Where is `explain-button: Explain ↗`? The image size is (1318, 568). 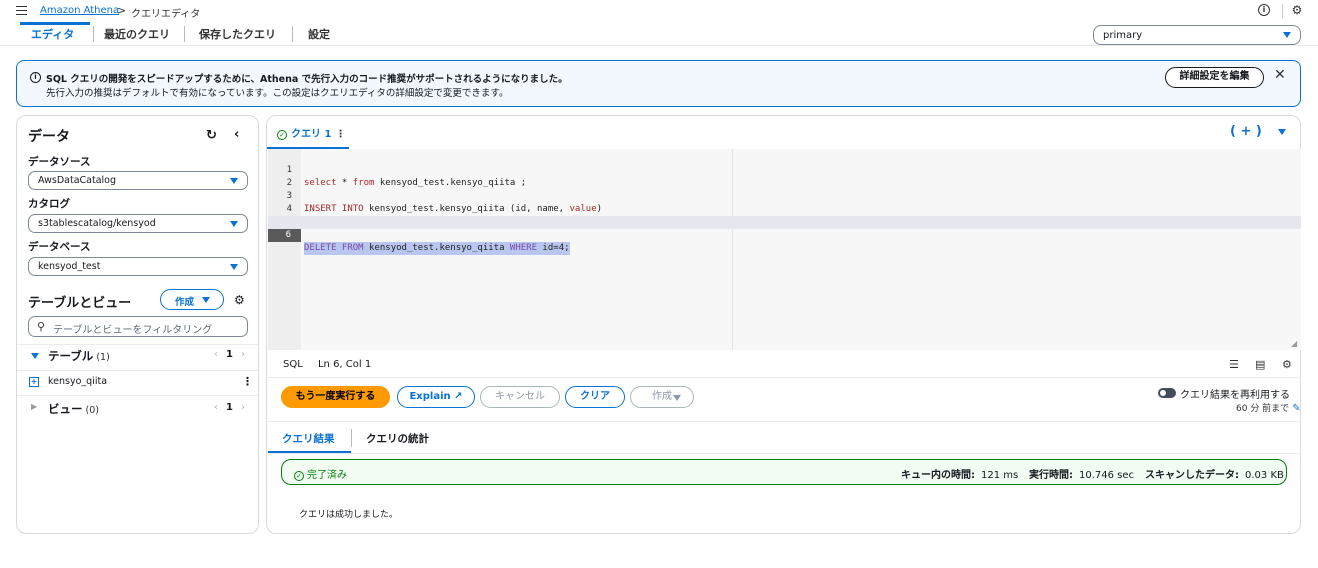 explain-button: Explain ↗ is located at coordinates (436, 397).